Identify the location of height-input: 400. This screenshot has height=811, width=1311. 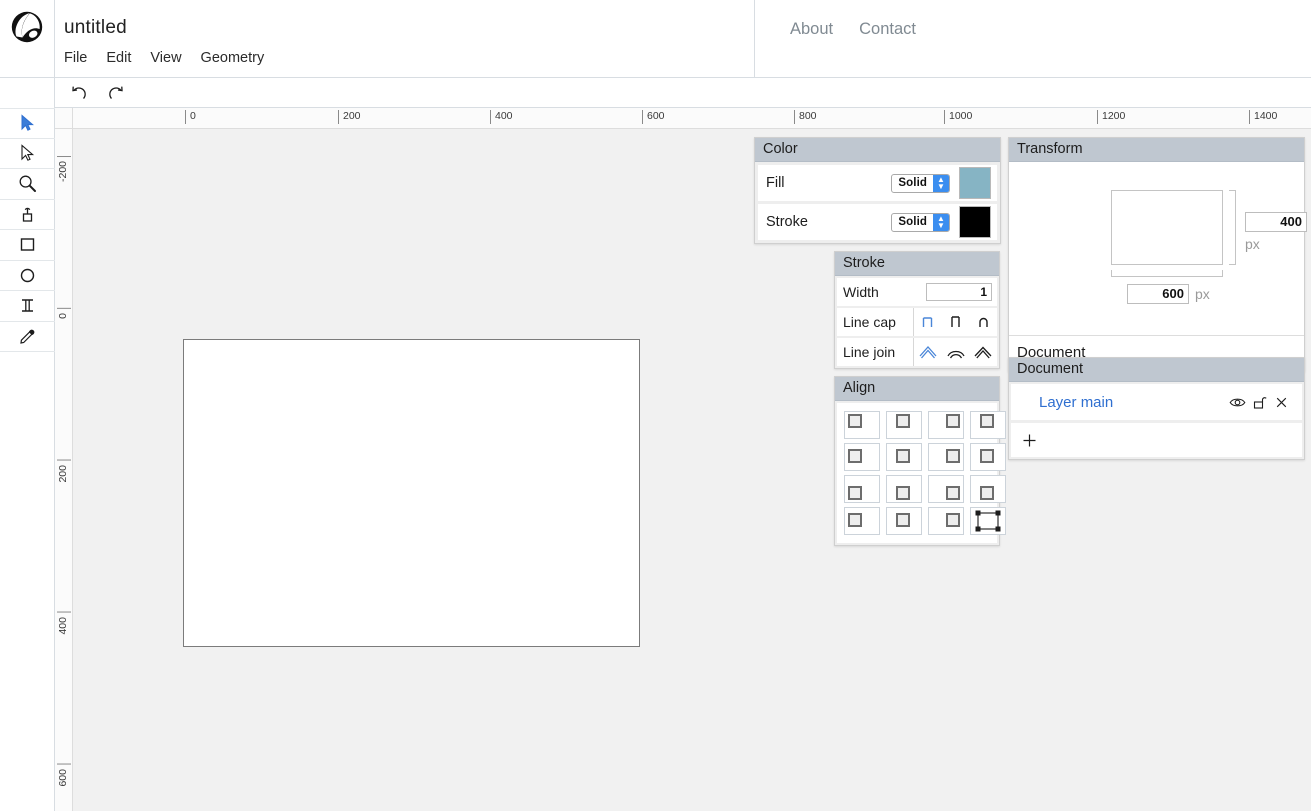
(1276, 222).